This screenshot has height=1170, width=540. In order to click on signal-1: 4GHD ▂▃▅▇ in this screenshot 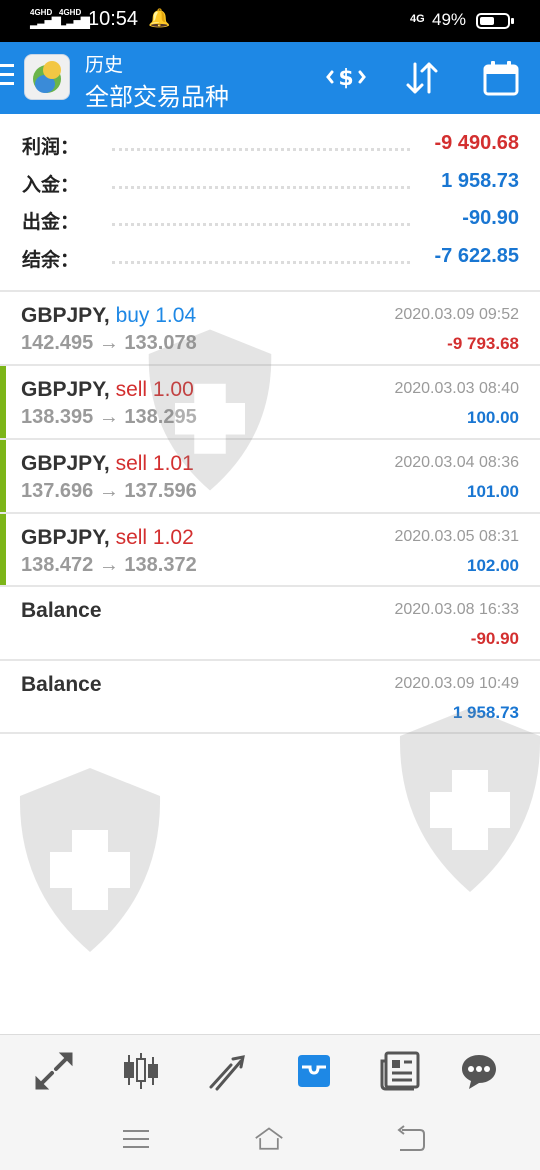, I will do `click(45, 18)`.